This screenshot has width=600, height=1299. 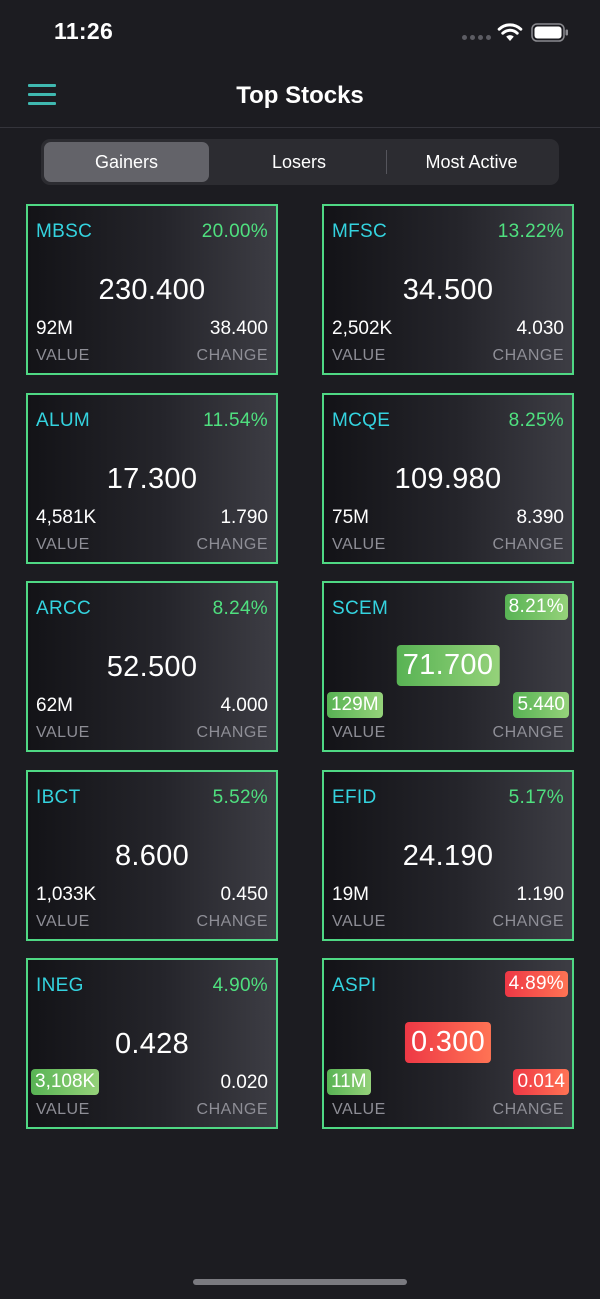 What do you see at coordinates (540, 894) in the screenshot?
I see `stock-change: 1.190` at bounding box center [540, 894].